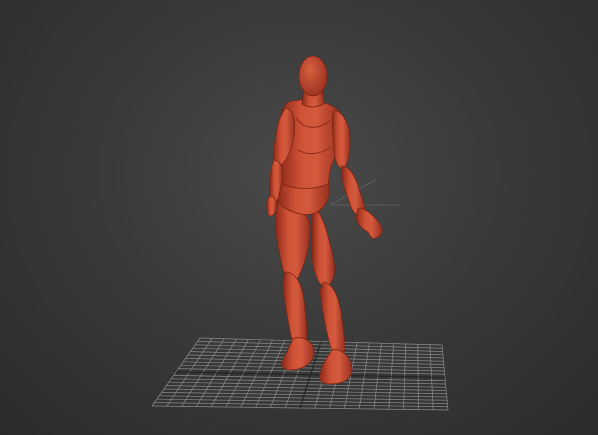 The image size is (598, 435). What do you see at coordinates (313, 76) in the screenshot?
I see `mannequin-head` at bounding box center [313, 76].